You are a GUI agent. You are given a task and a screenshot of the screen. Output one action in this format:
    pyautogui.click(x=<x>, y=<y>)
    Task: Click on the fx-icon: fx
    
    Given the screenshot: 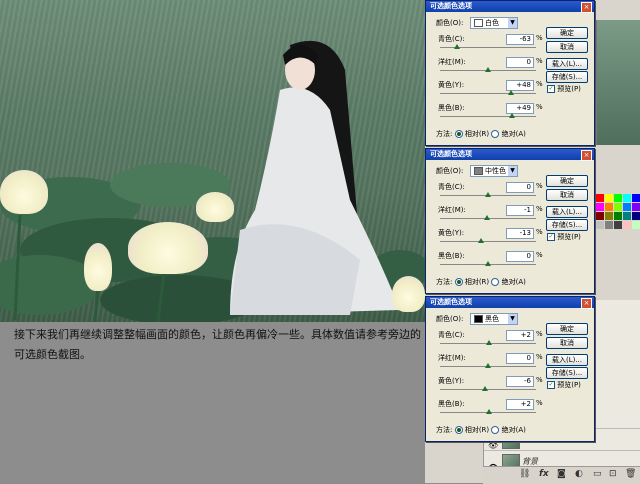 What is the action you would take?
    pyautogui.click(x=544, y=474)
    